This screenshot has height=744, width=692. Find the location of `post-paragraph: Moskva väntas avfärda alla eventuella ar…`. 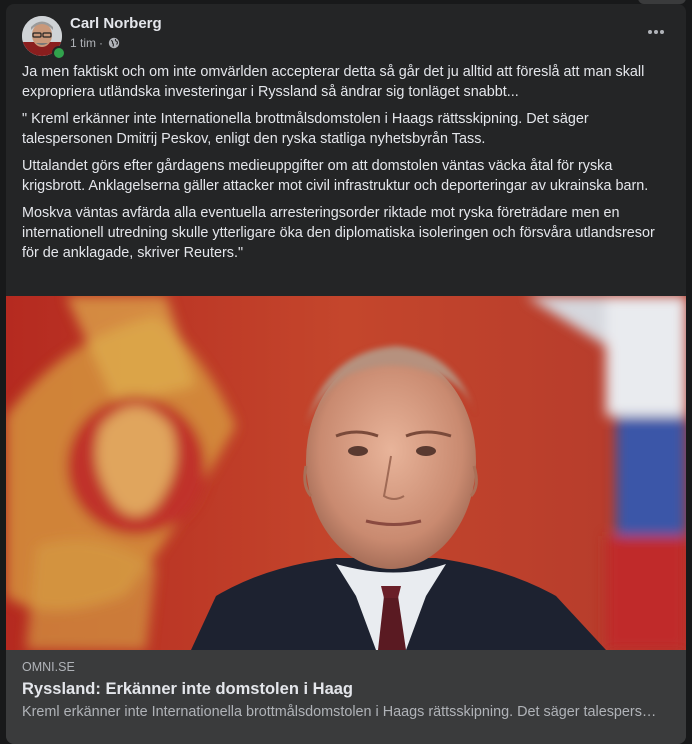

post-paragraph: Moskva väntas avfärda alla eventuella ar… is located at coordinates (338, 233).